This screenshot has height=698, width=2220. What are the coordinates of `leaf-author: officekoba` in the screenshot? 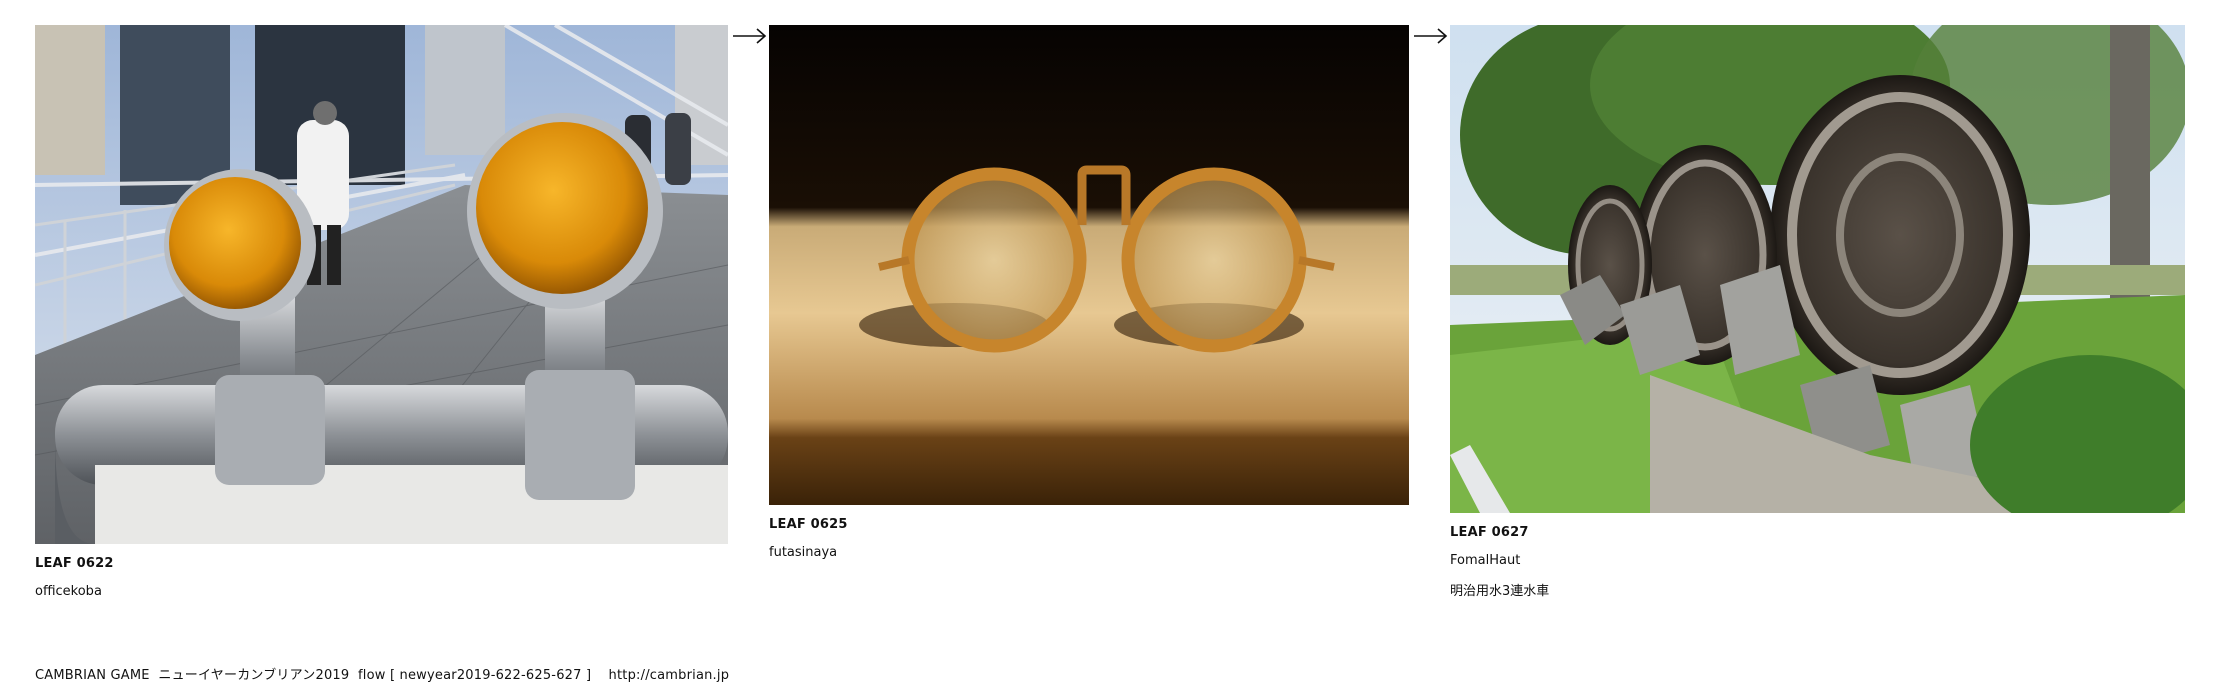 It's located at (381, 591).